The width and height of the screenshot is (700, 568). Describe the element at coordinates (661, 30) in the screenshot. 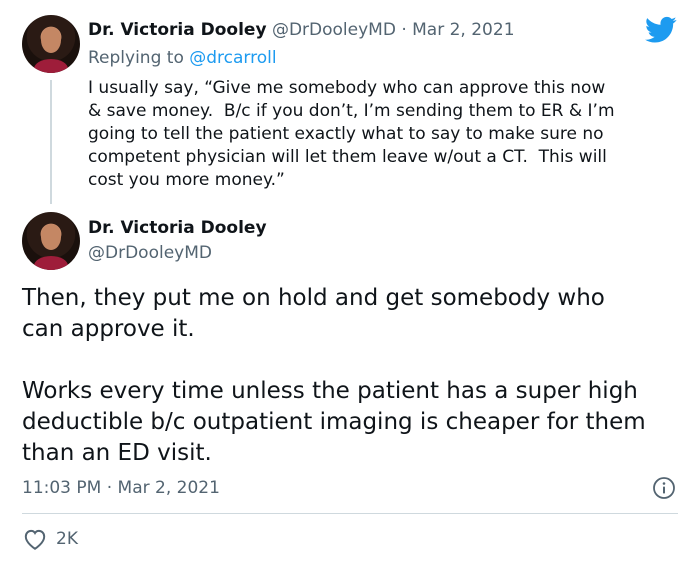

I see `twitter-bird-icon` at that location.